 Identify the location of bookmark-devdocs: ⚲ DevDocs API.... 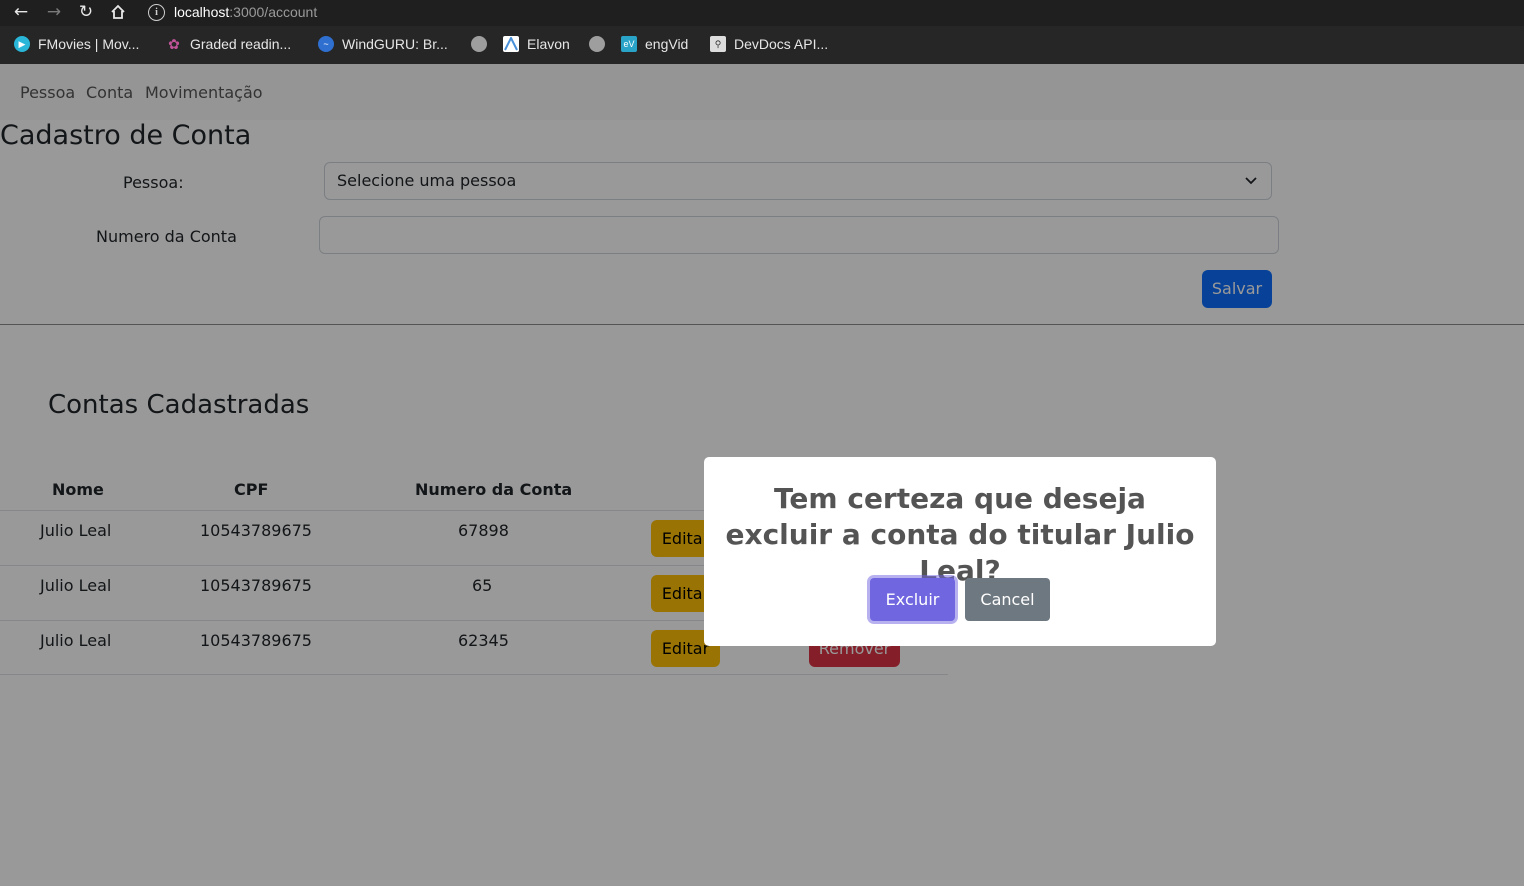
(769, 44).